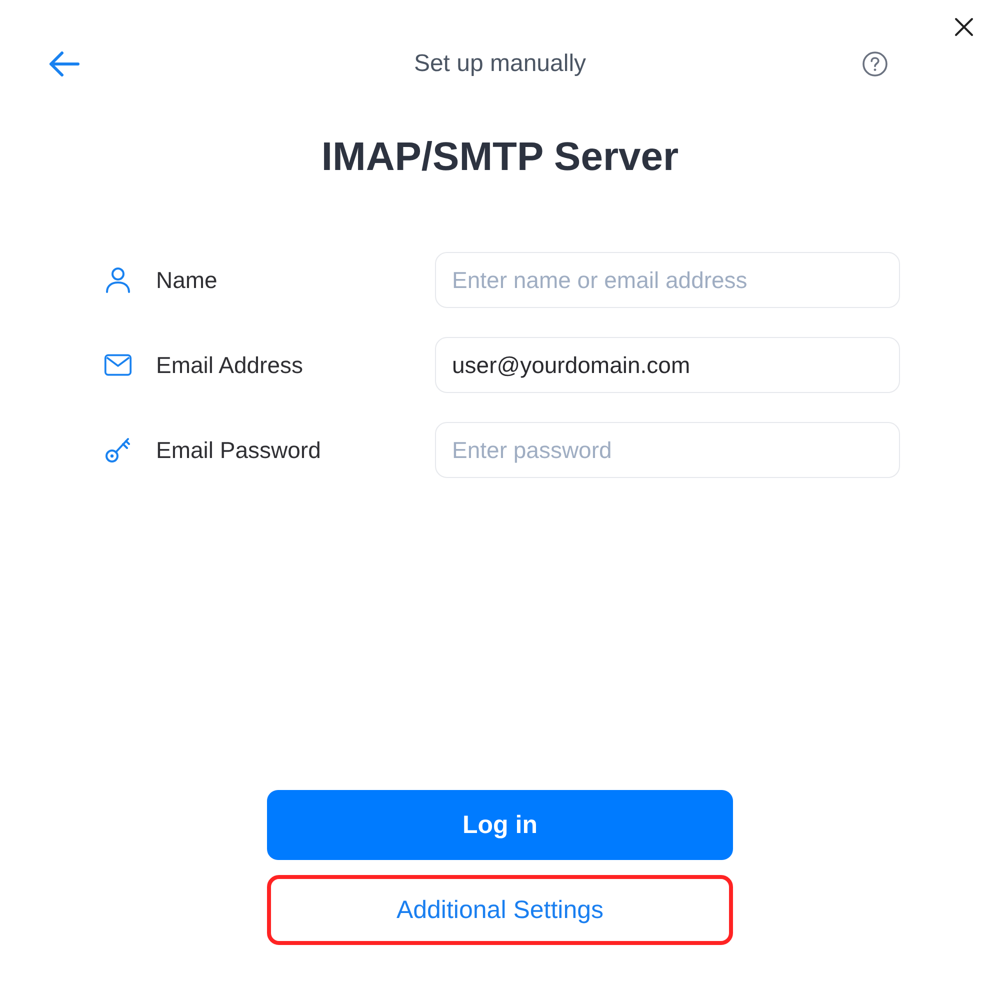 The width and height of the screenshot is (1000, 982). Describe the element at coordinates (964, 27) in the screenshot. I see `close-button` at that location.